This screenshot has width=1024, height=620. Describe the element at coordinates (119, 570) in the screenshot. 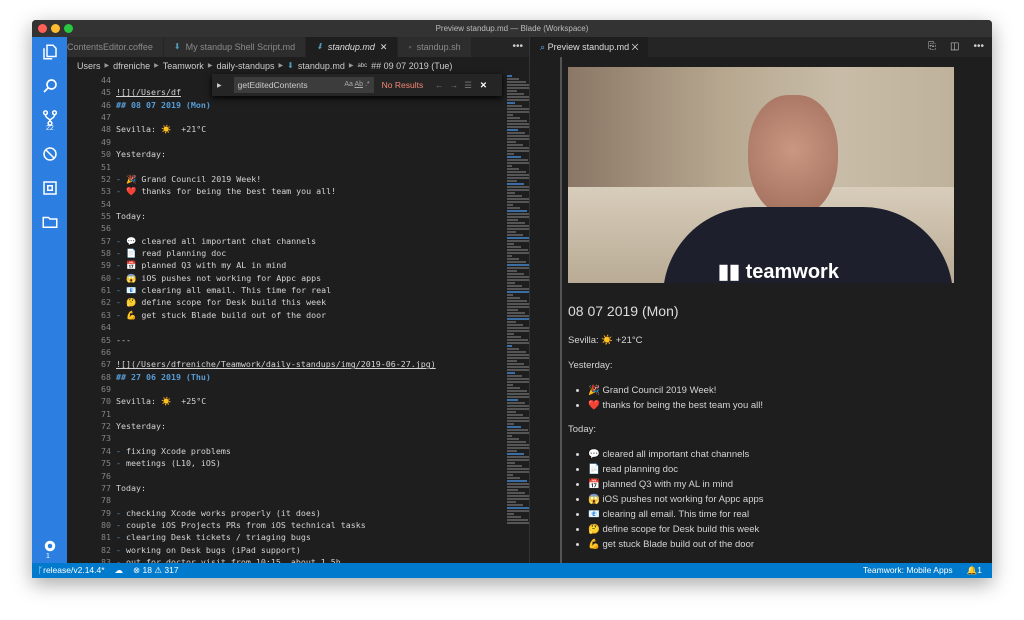

I see `sync-icon: ☁` at that location.